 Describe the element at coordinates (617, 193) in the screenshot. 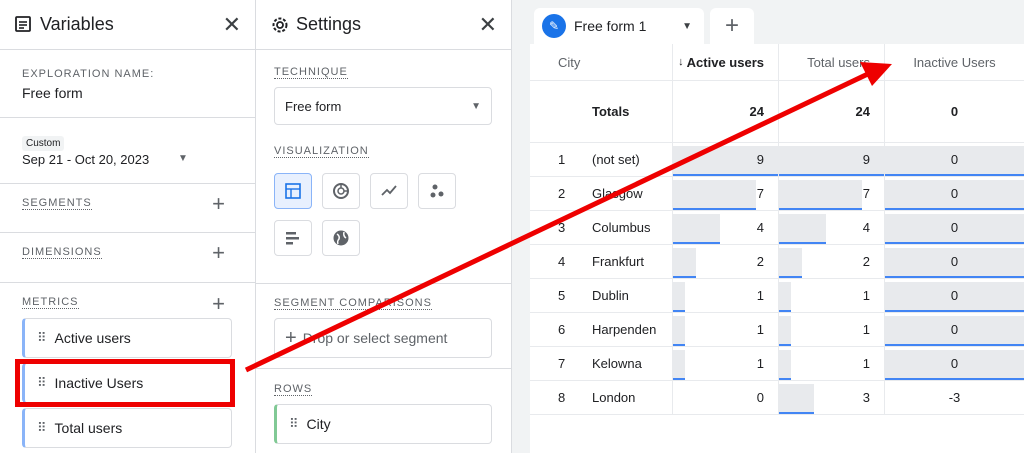

I see `city-name: Glasgow` at that location.